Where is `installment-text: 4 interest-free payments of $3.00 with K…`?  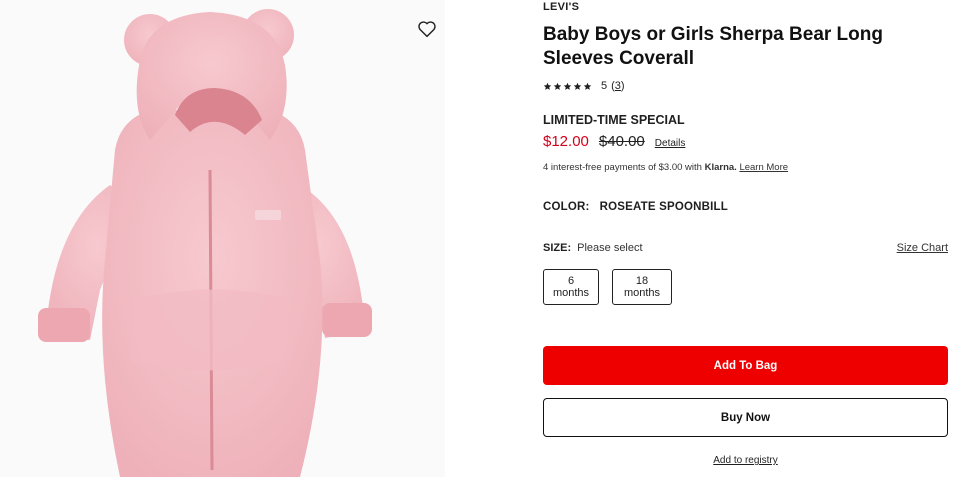
installment-text: 4 interest-free payments of $3.00 with K… is located at coordinates (665, 167).